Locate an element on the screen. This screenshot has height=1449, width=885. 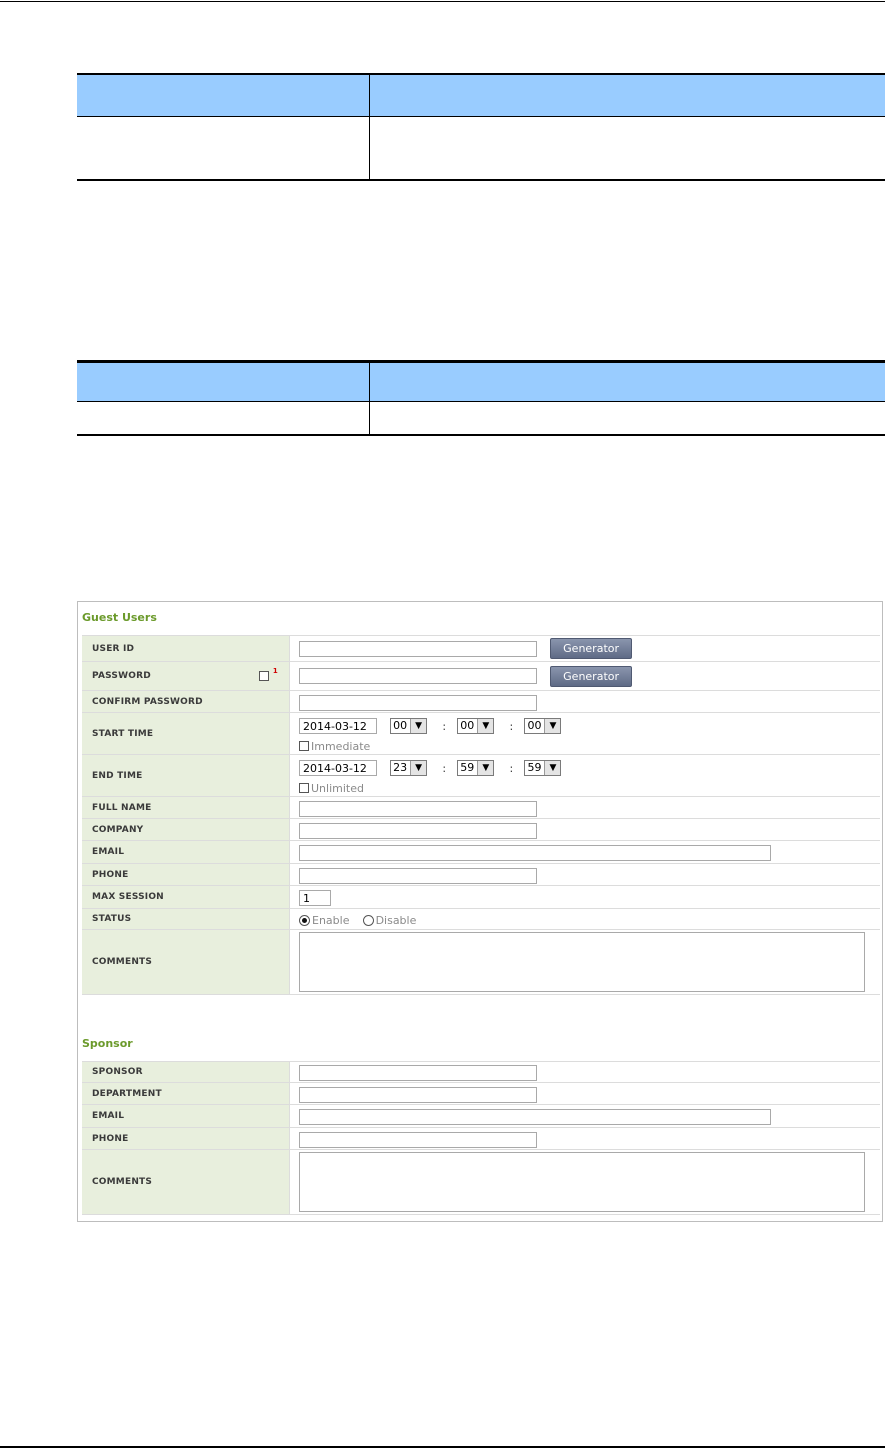
row-confirm-password: CONFIRM PASSWORD is located at coordinates (481, 701).